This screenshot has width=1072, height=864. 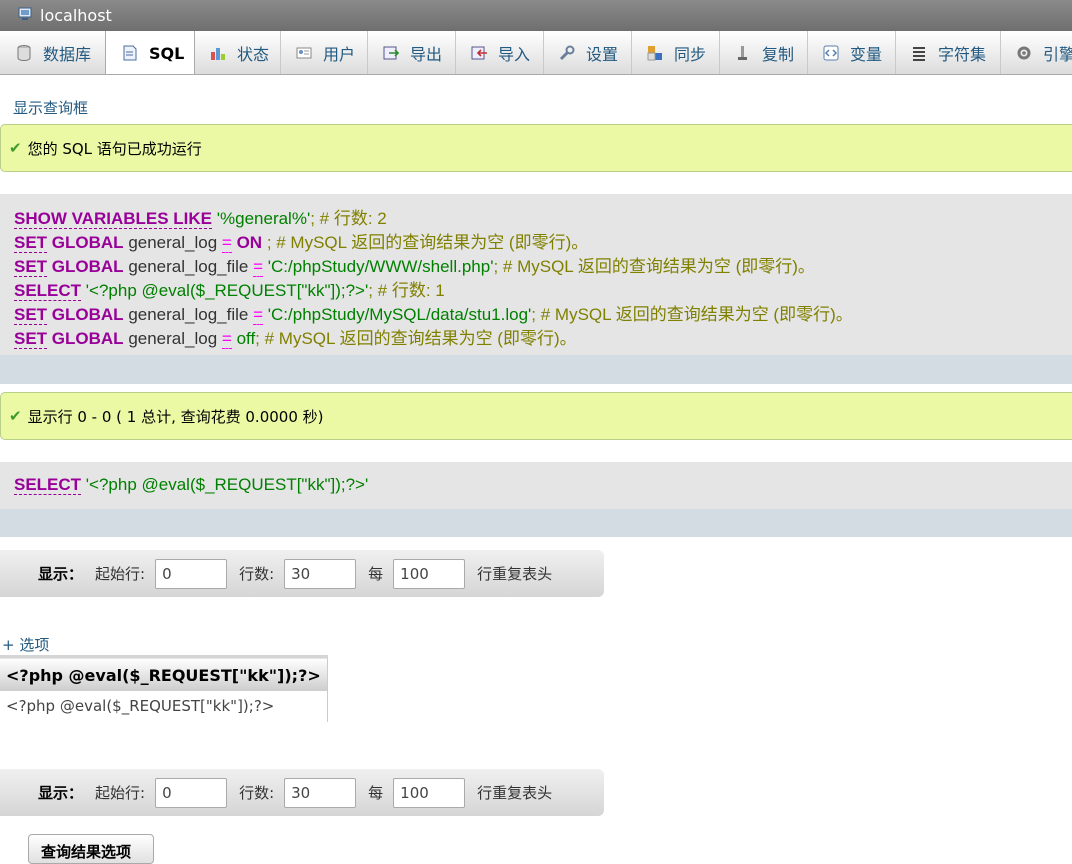 I want to click on wrench-icon, so click(x=567, y=52).